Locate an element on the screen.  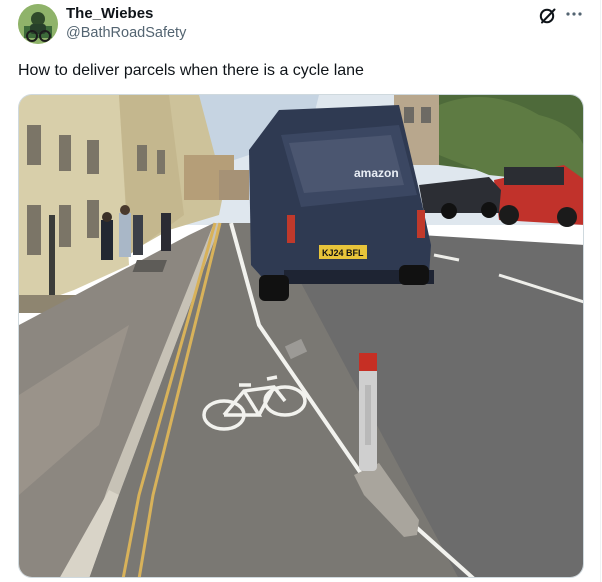
avatar is located at coordinates (38, 24).